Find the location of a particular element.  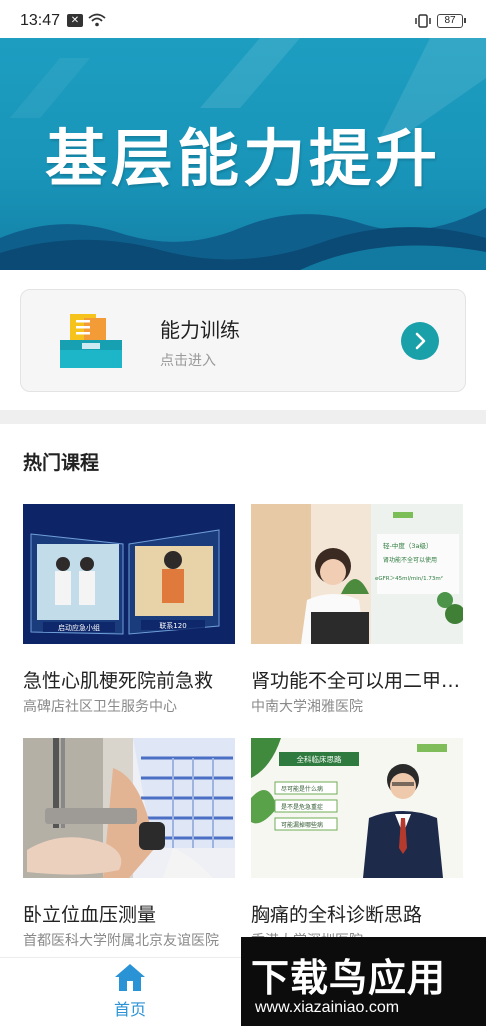

home-icon is located at coordinates (130, 977).